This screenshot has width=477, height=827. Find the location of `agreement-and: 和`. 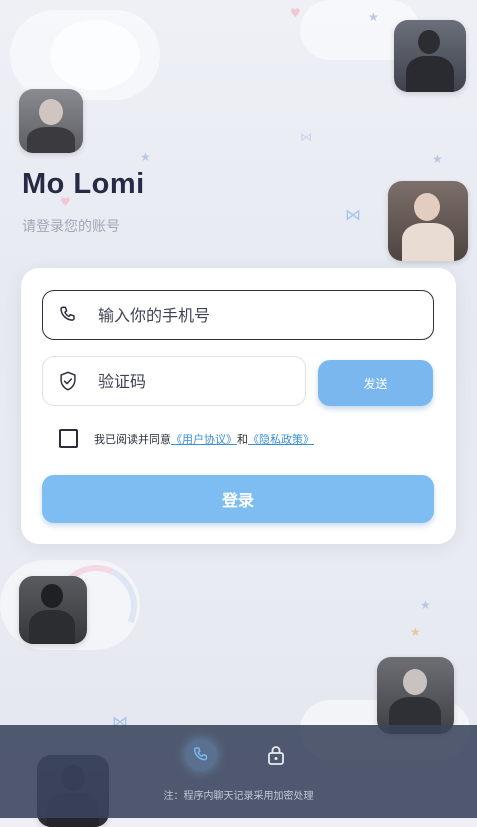

agreement-and: 和 is located at coordinates (242, 439).